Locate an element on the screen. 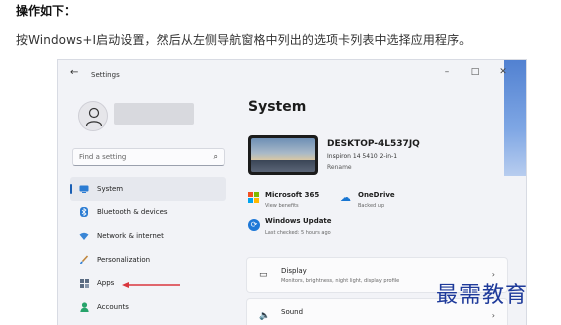 The width and height of the screenshot is (561, 325). sidebar-item-personalization: Personalization is located at coordinates (148, 260).